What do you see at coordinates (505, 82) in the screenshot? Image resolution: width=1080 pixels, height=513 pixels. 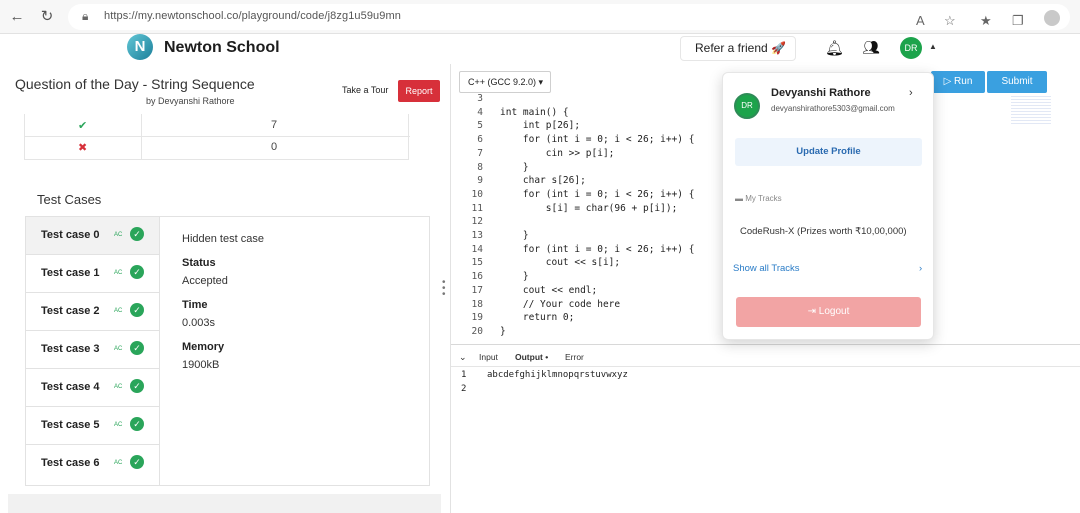 I see `language-select: C++ (GCC 9.2.0) ▾` at bounding box center [505, 82].